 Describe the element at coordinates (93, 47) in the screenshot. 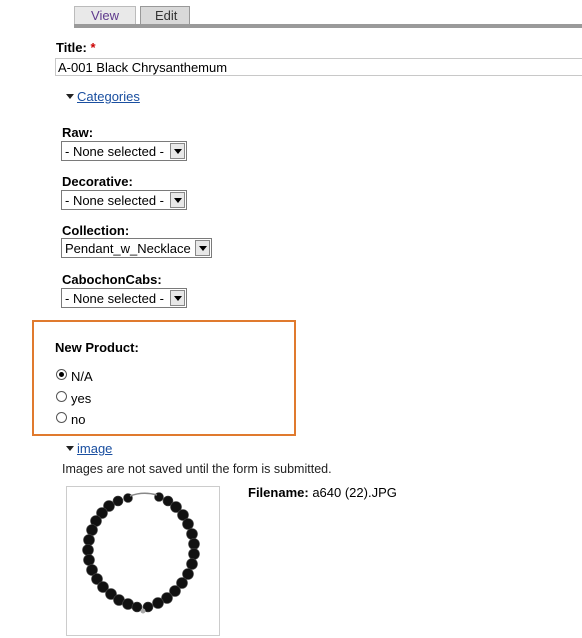

I see `required-marker: *` at that location.